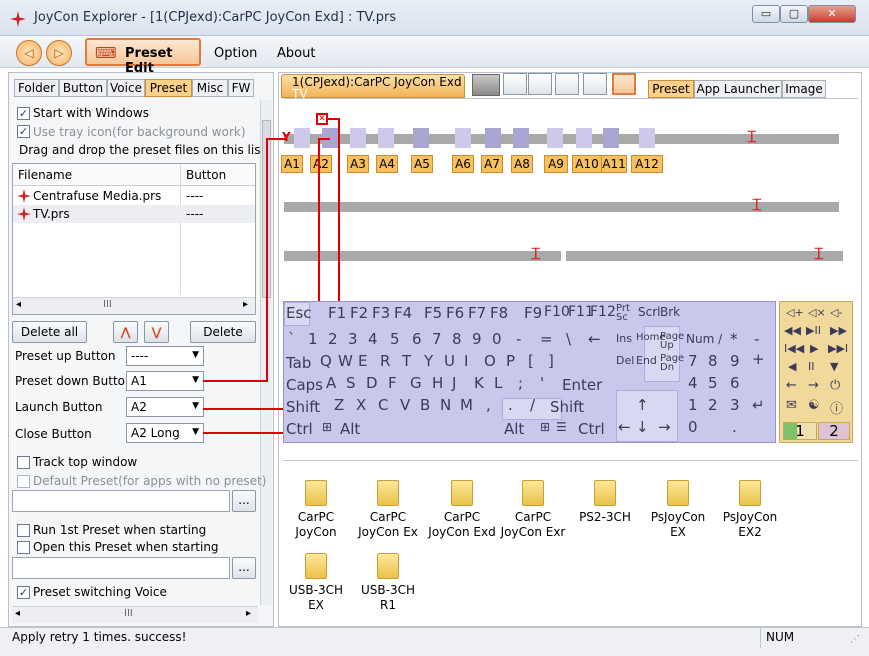 This screenshot has height=656, width=869. I want to click on key-num3: 3, so click(735, 405).